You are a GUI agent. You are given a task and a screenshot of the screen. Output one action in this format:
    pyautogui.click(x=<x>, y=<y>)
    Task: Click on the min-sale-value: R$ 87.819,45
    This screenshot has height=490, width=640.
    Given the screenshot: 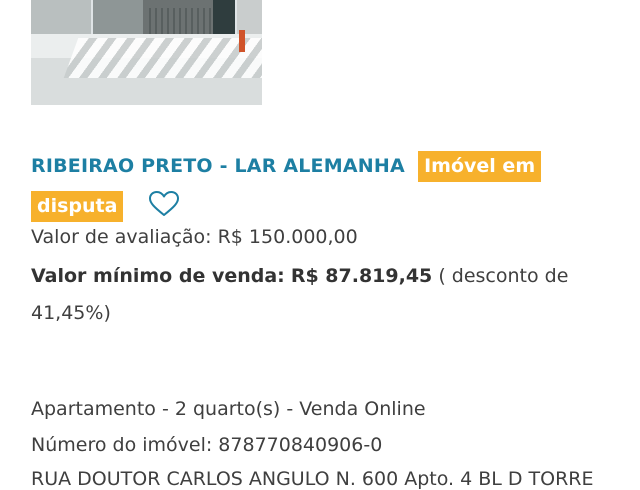 What is the action you would take?
    pyautogui.click(x=361, y=276)
    